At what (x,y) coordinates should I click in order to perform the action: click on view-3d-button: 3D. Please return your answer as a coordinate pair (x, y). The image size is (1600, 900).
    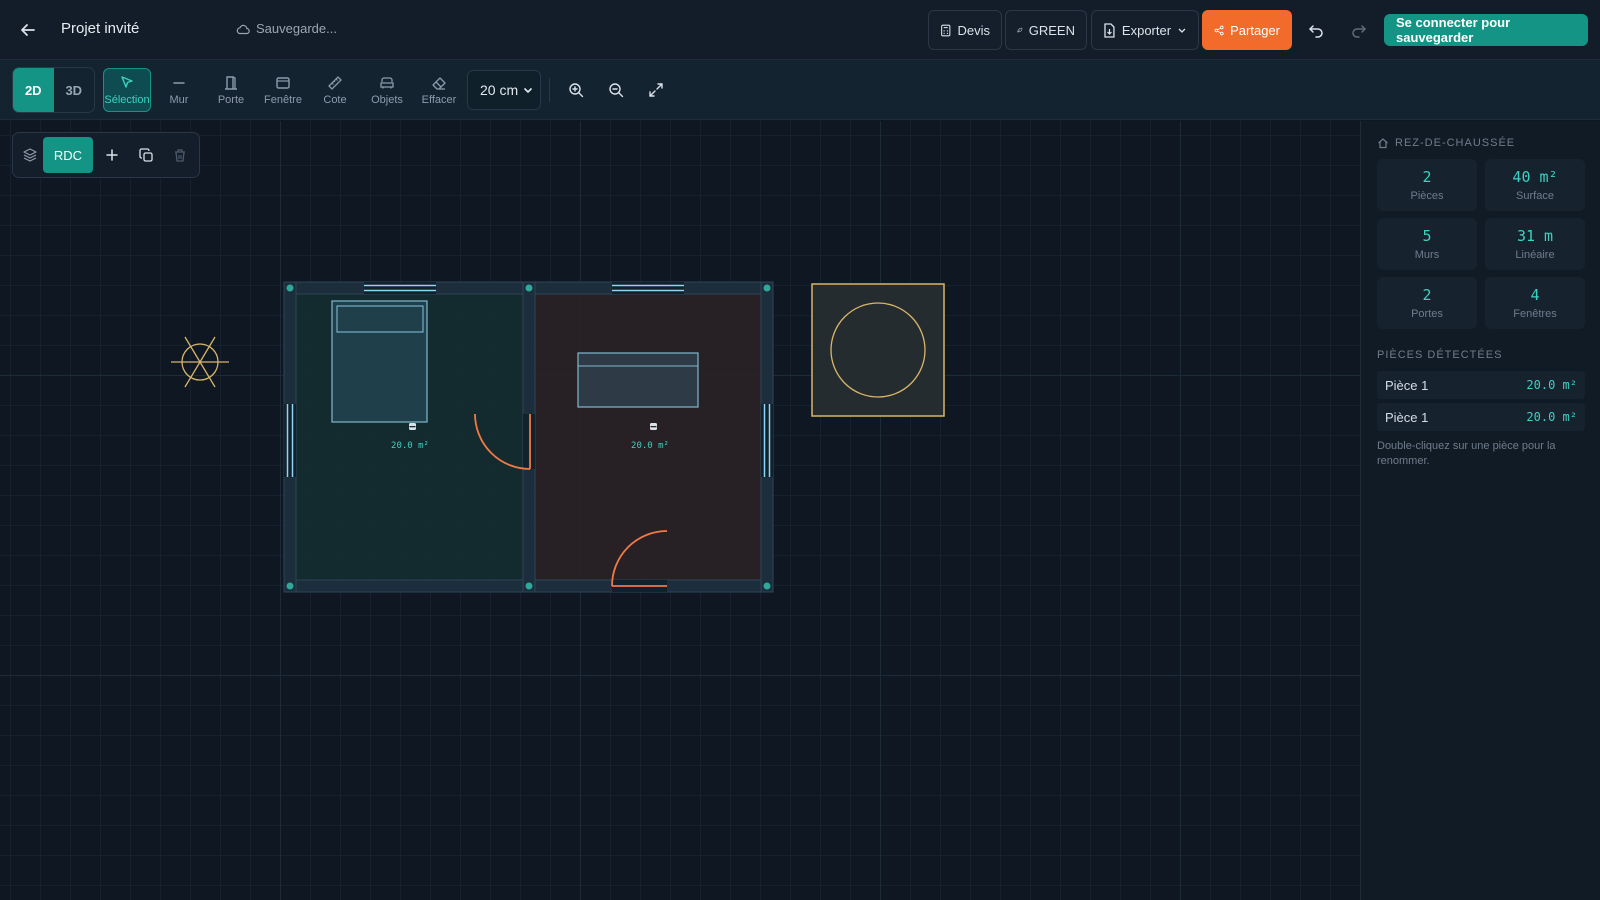
    Looking at the image, I should click on (74, 90).